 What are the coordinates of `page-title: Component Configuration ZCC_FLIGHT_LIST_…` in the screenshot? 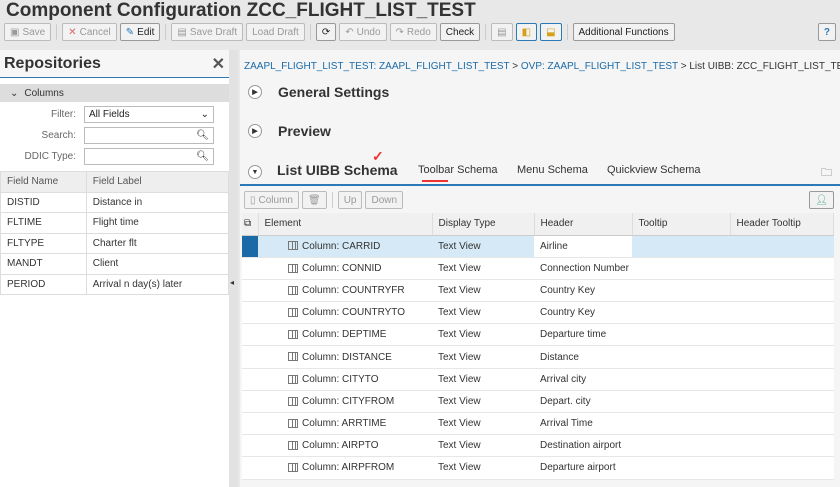 It's located at (241, 10).